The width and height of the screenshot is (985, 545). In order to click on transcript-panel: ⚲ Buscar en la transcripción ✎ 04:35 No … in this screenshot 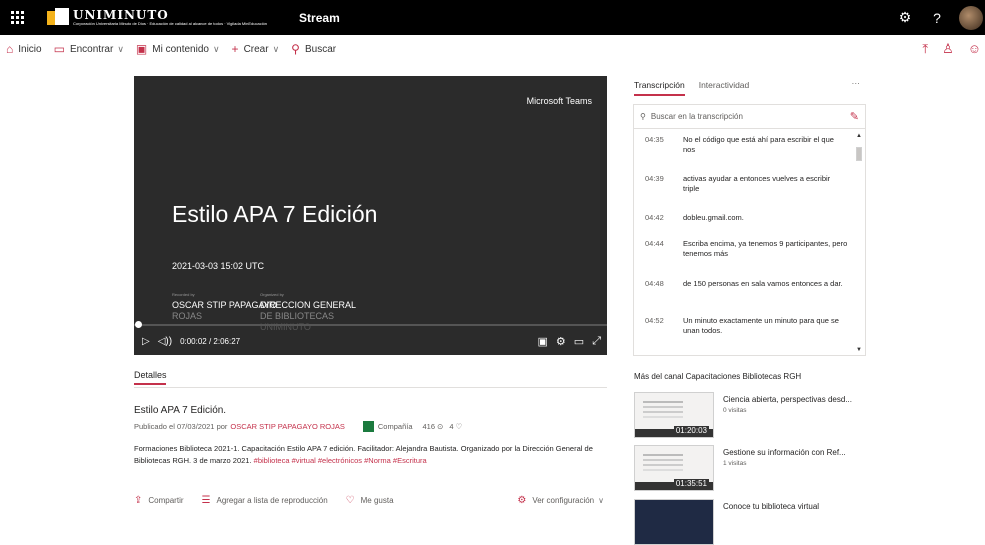, I will do `click(749, 230)`.